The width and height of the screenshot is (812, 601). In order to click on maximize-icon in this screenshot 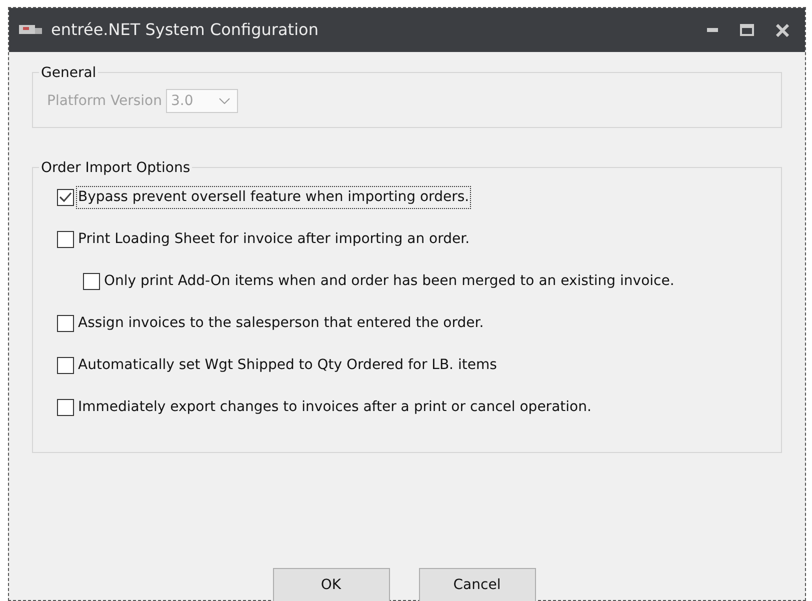, I will do `click(747, 30)`.